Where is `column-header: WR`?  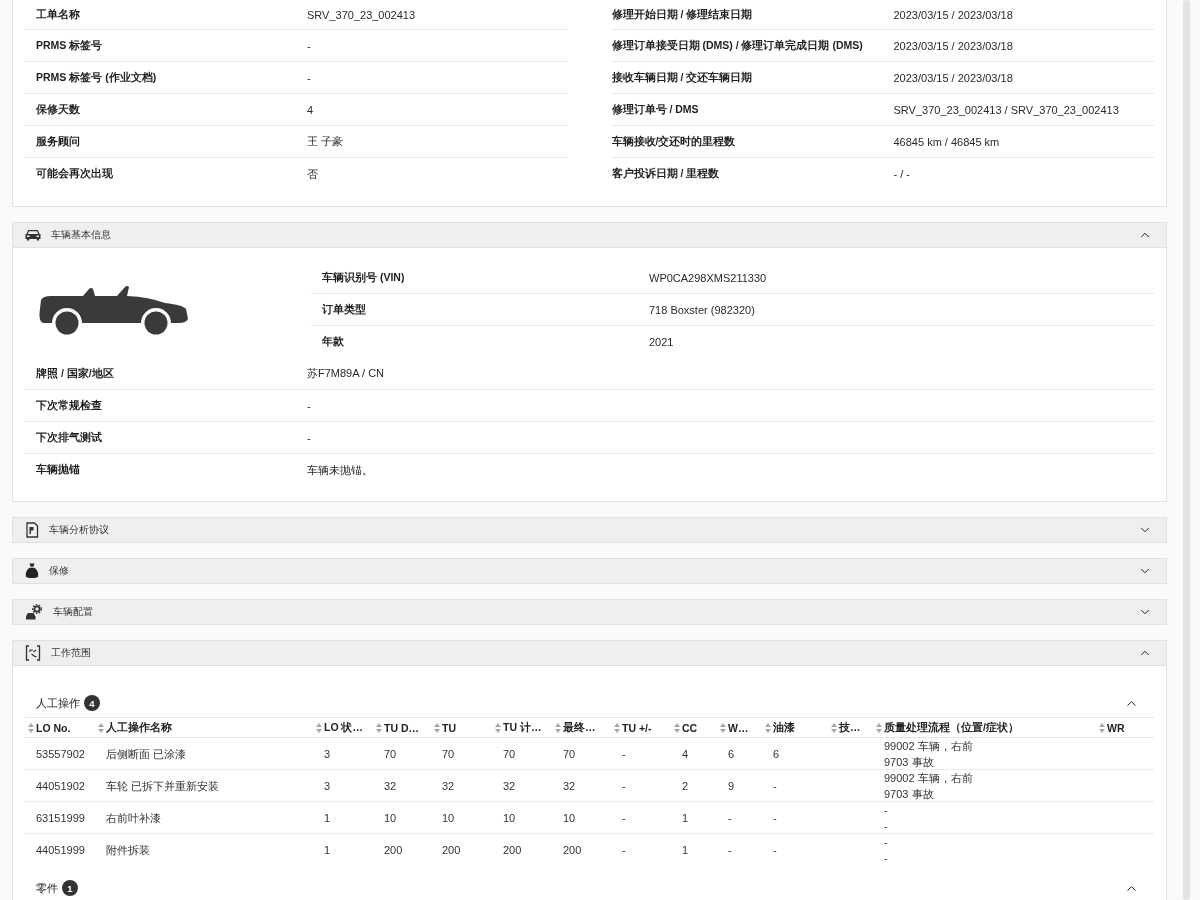 column-header: WR is located at coordinates (1111, 727).